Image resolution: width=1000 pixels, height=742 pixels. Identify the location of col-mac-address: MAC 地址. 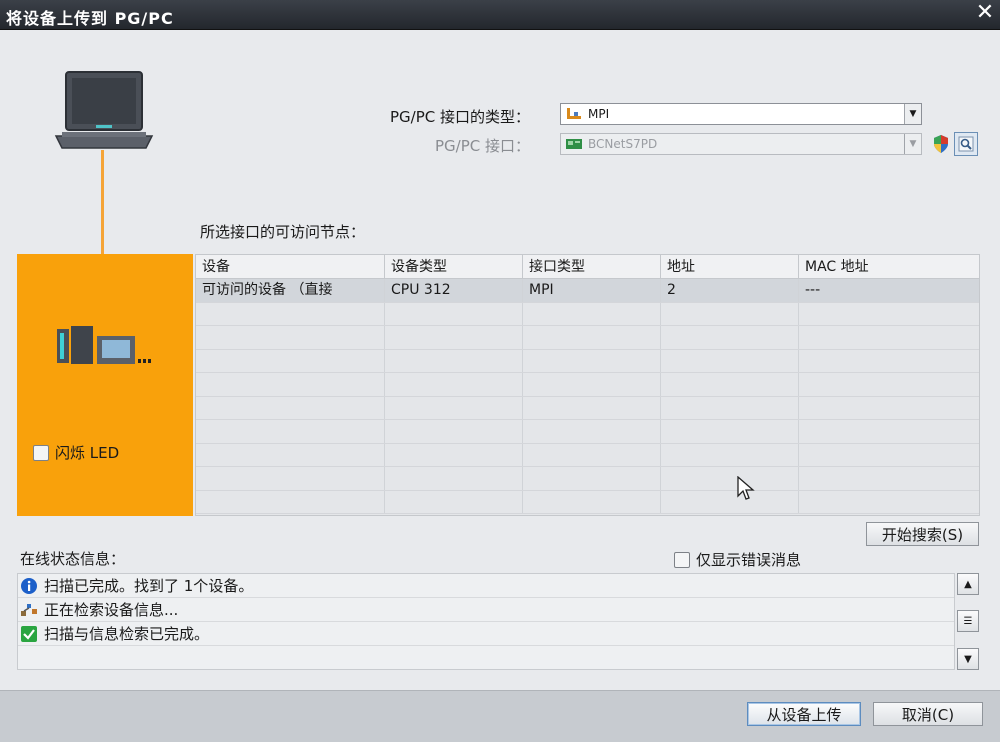
(889, 266).